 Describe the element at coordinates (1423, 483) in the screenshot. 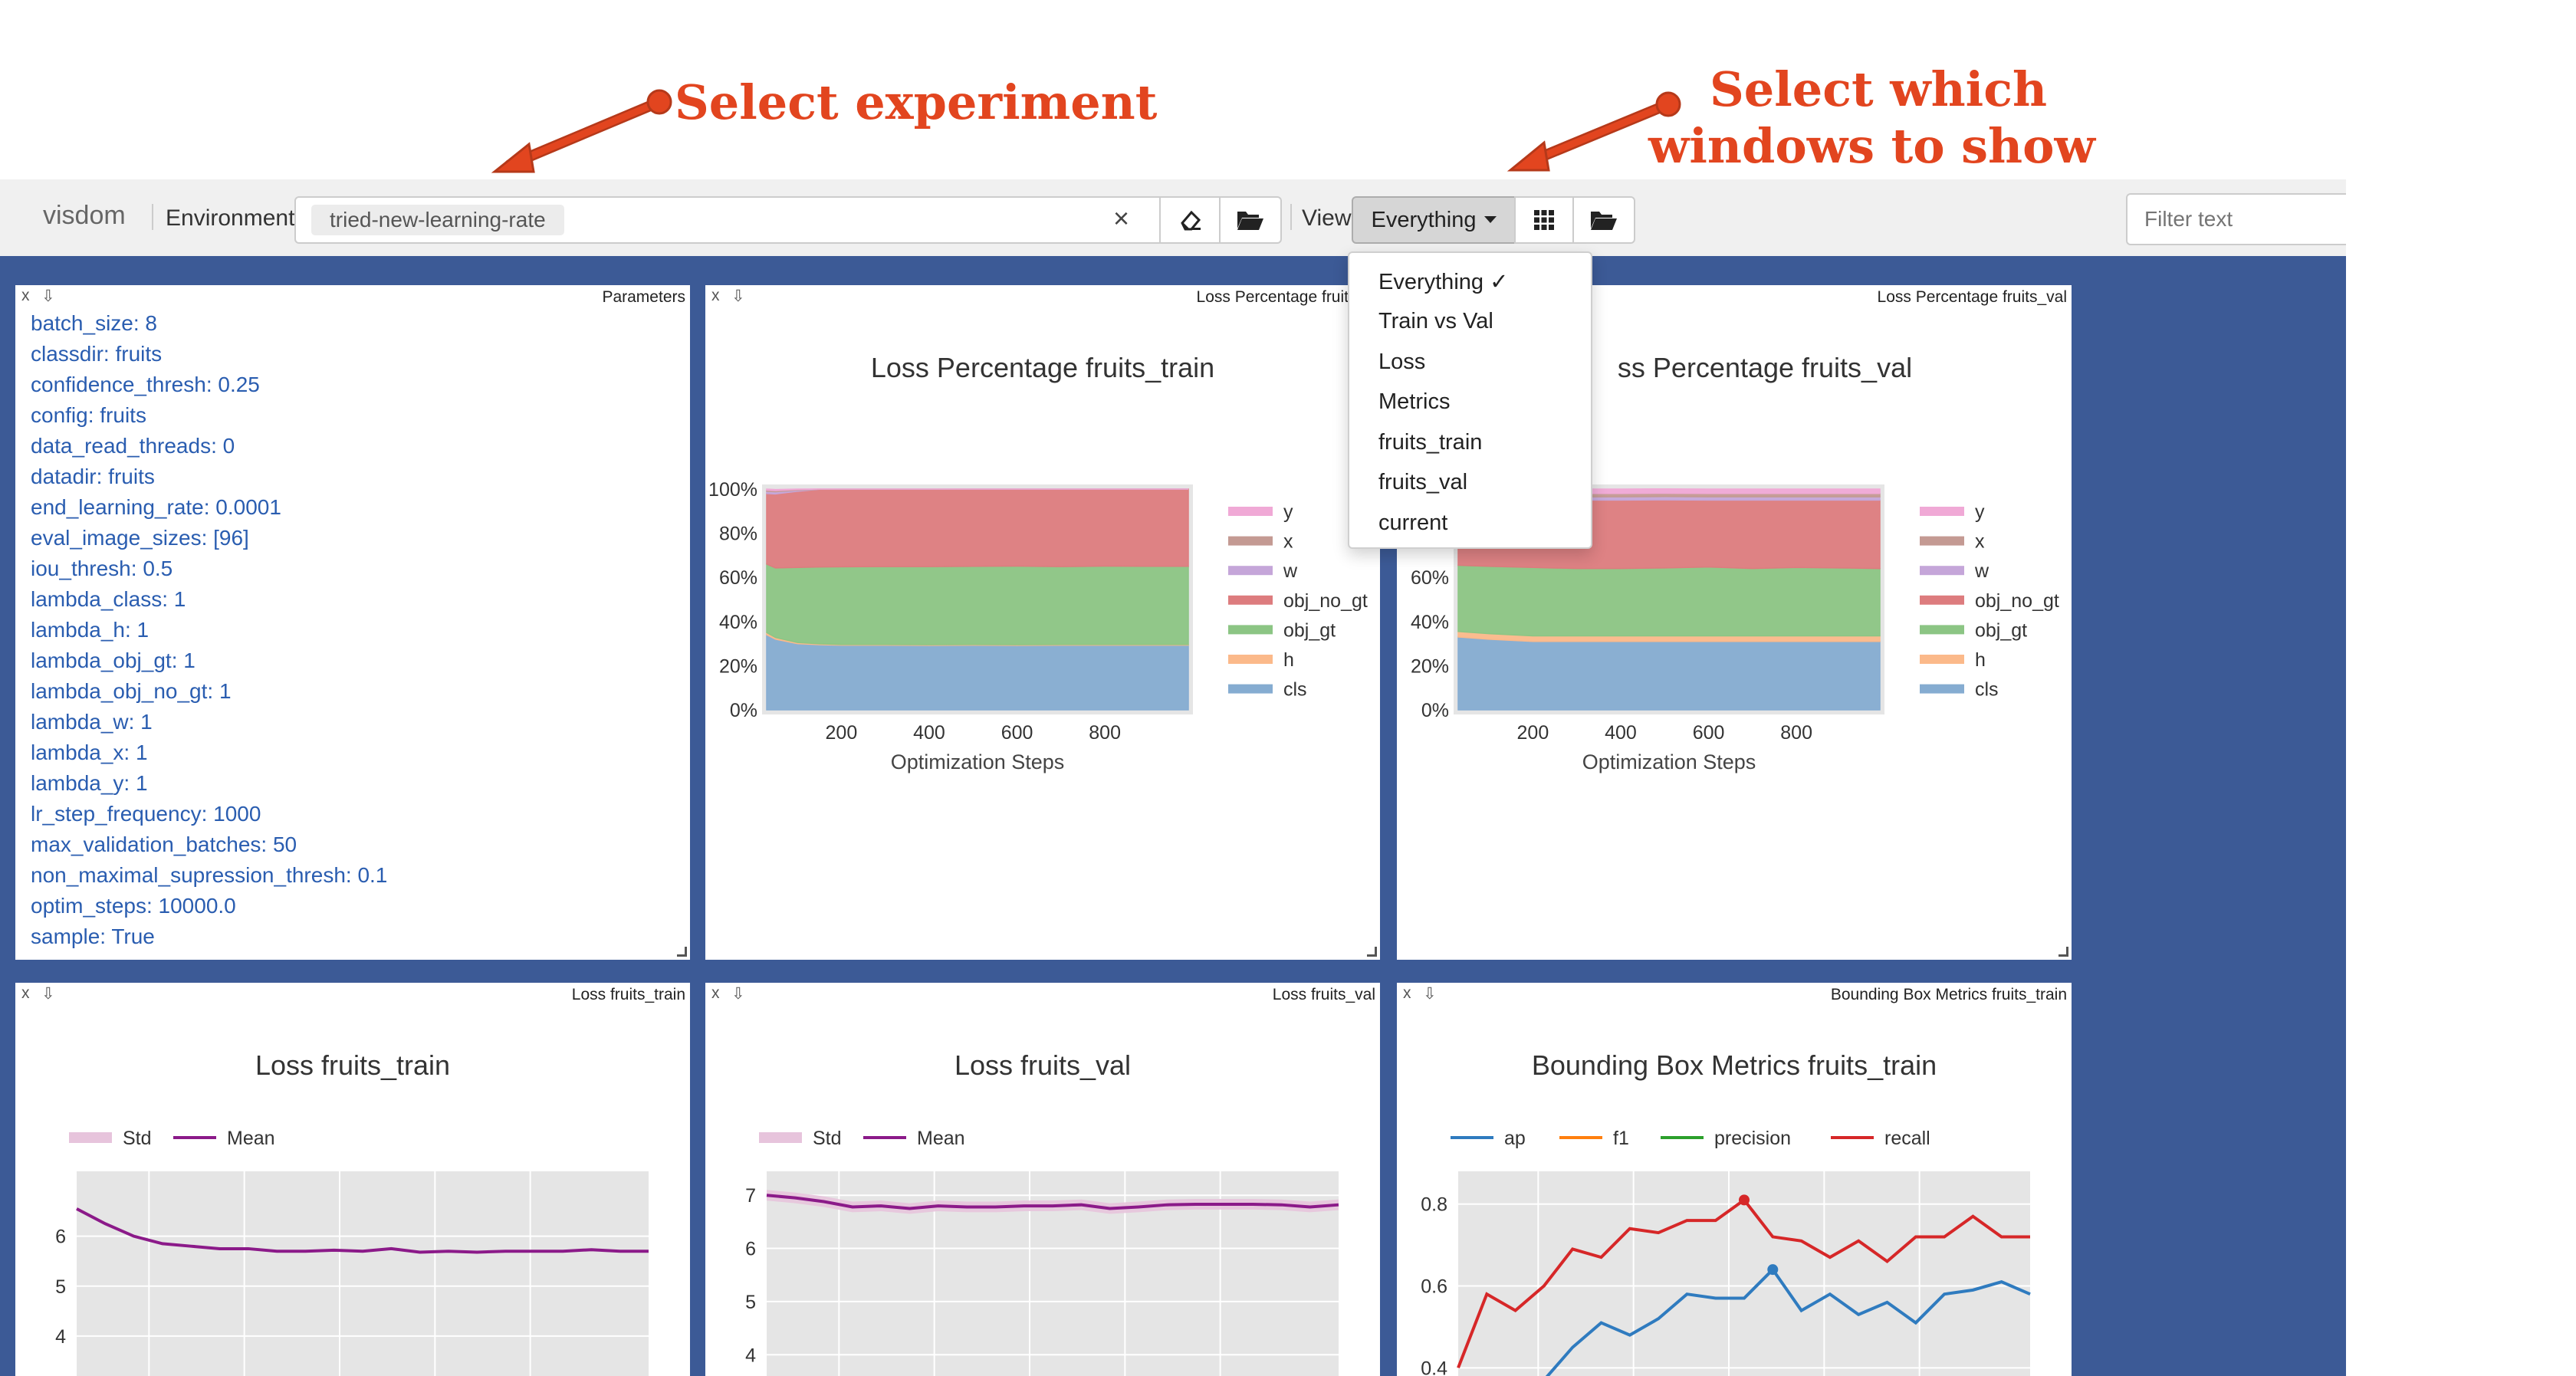

I see `view-option-fruits-val: fruits_val` at that location.